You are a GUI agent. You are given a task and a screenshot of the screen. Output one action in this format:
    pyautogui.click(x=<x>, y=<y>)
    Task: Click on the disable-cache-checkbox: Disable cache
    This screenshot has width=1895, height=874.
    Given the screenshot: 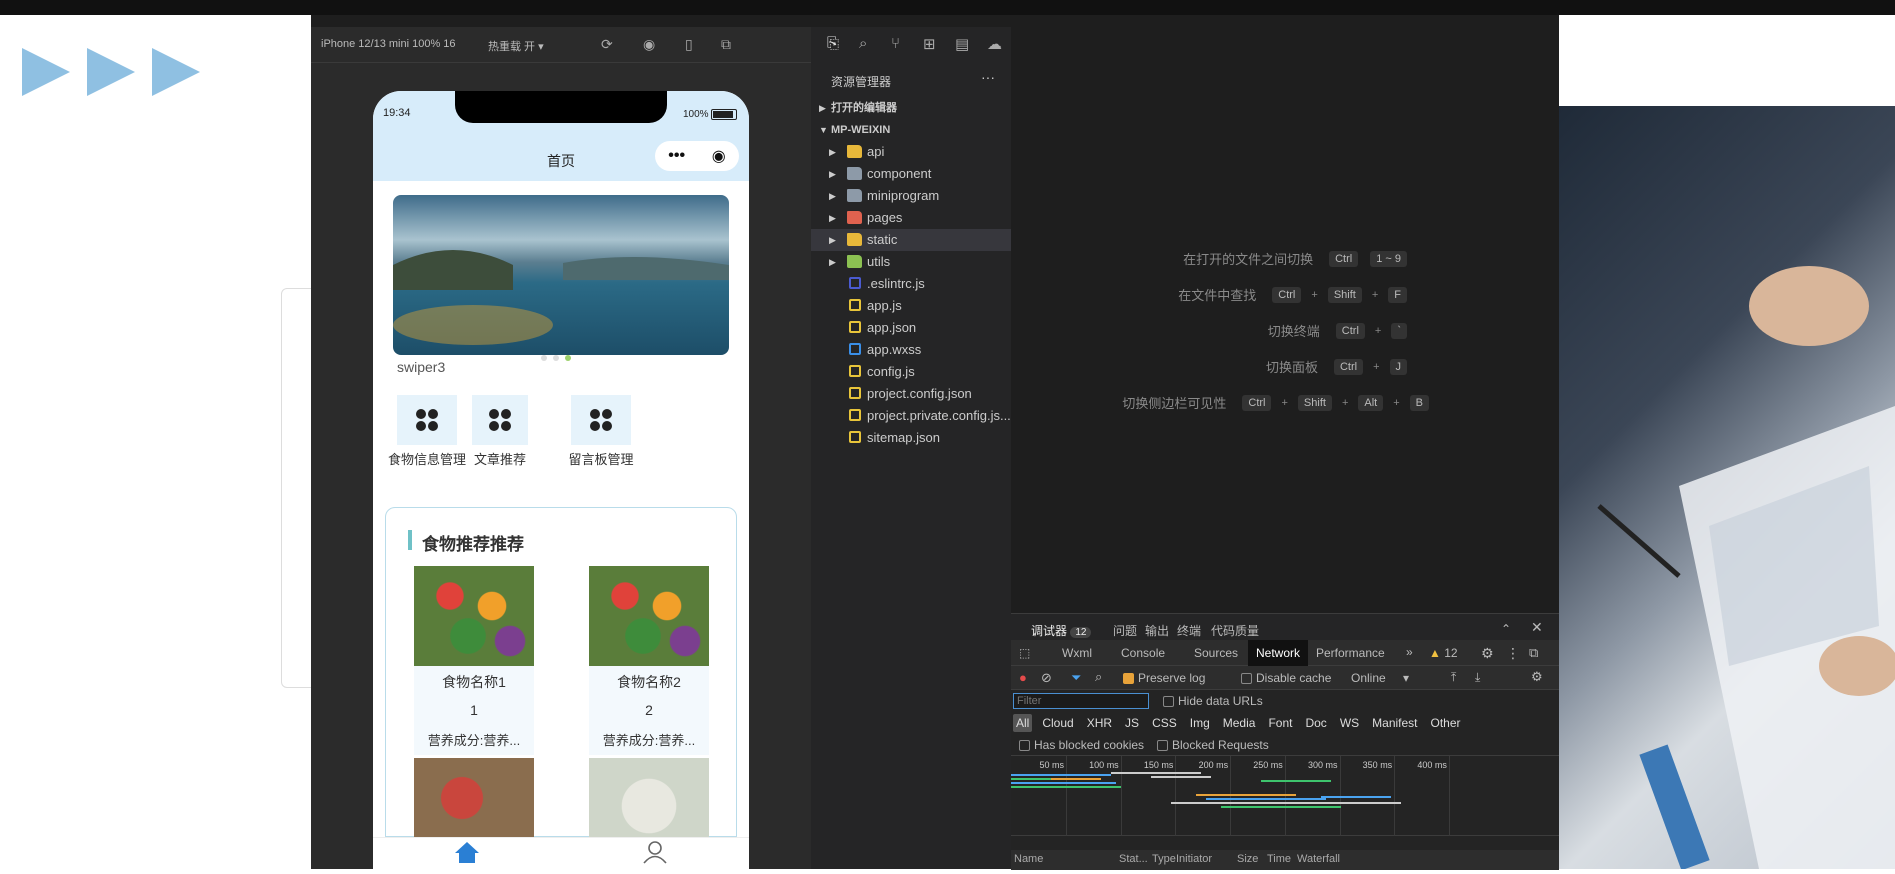 What is the action you would take?
    pyautogui.click(x=1286, y=678)
    